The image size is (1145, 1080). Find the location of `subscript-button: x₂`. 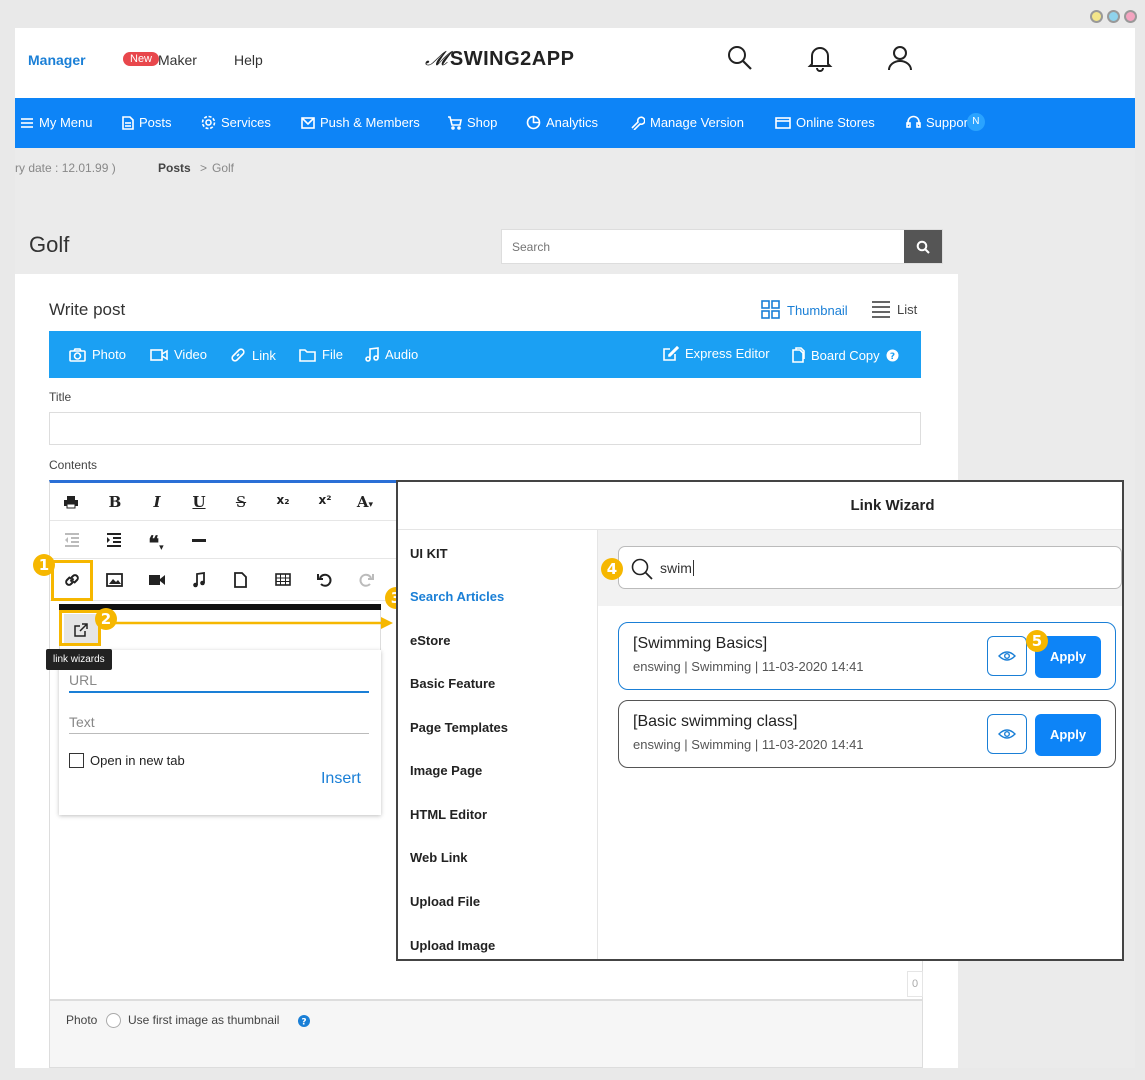

subscript-button: x₂ is located at coordinates (283, 502).